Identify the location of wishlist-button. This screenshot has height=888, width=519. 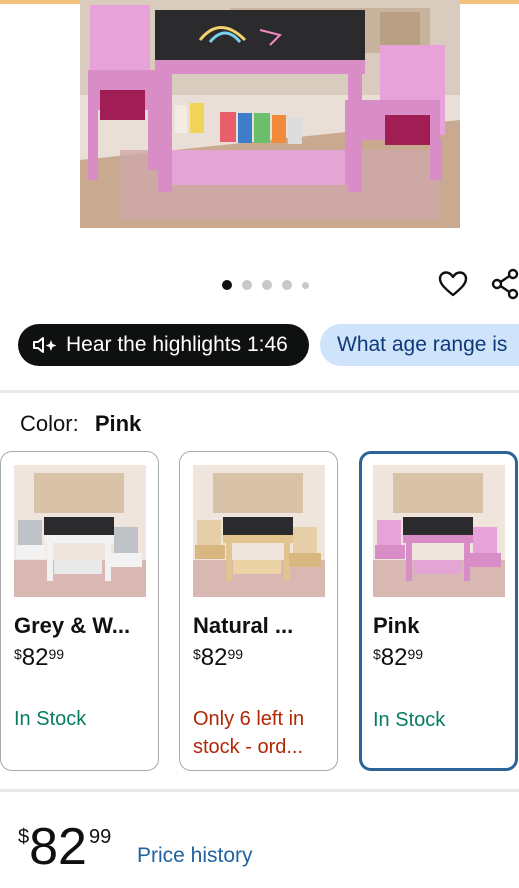
(453, 284).